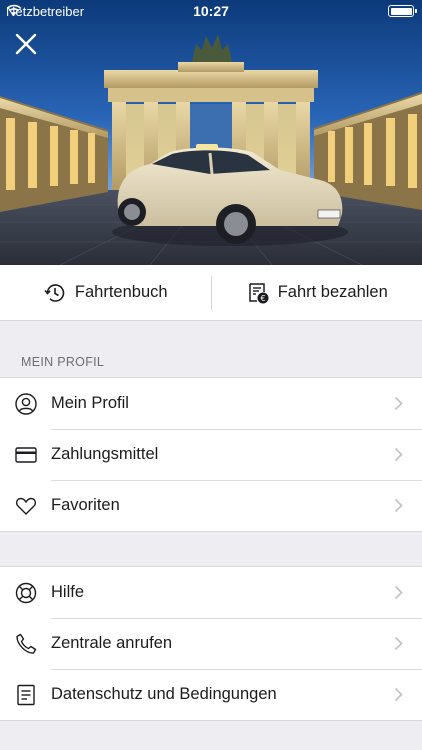 The image size is (422, 750). I want to click on pay-ride-button: € Fahrt bezahlen, so click(317, 292).